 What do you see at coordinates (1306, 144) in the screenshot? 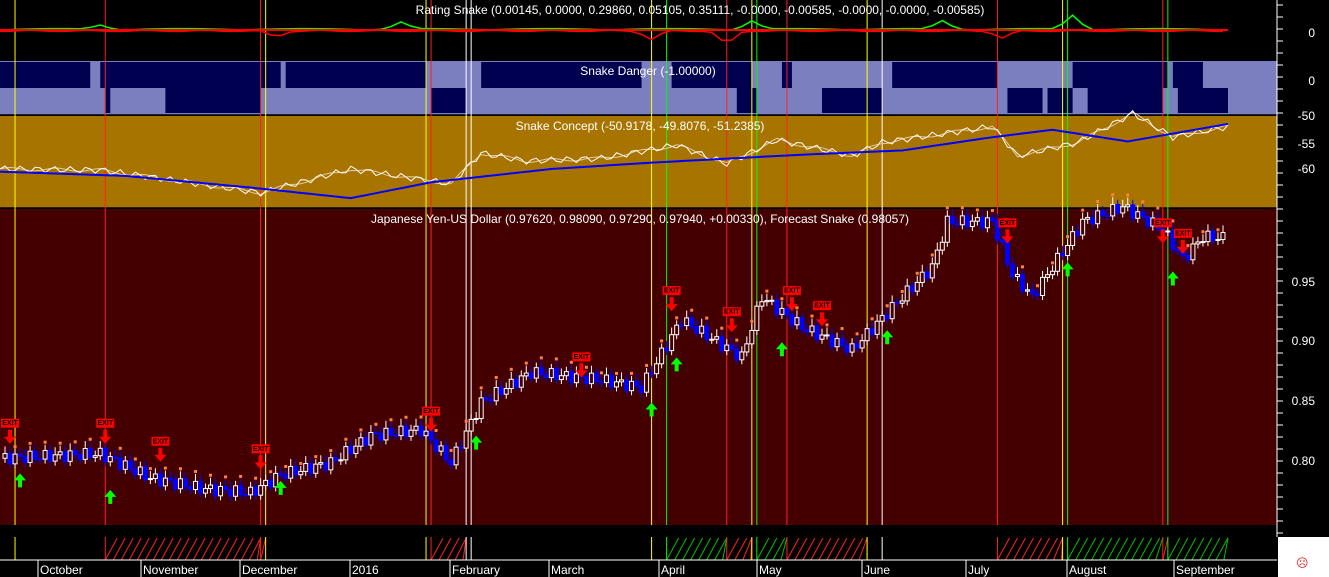
I see `concept-axis-label: -55` at bounding box center [1306, 144].